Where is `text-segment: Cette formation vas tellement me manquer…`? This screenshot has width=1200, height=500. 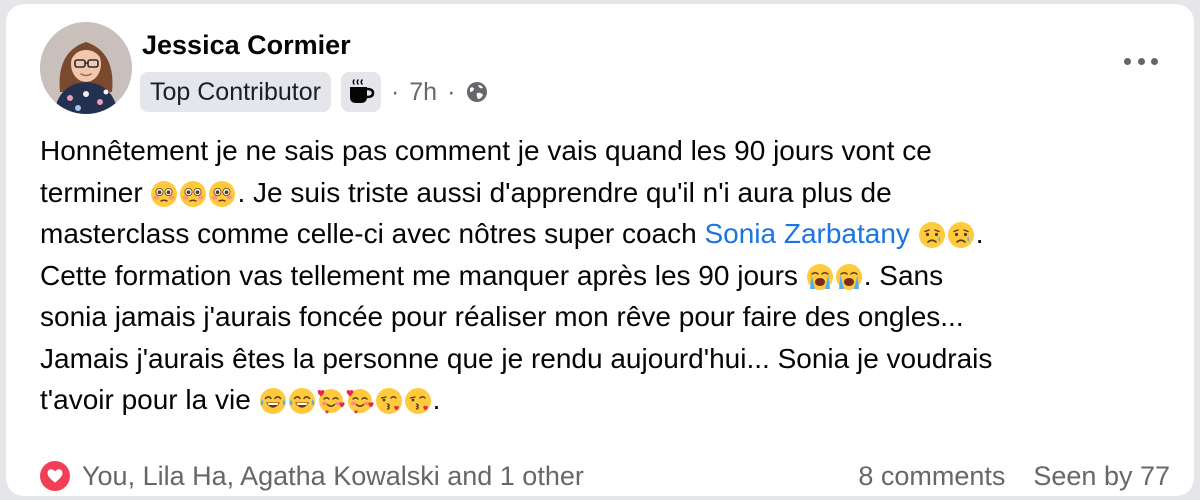
text-segment: Cette formation vas tellement me manquer… is located at coordinates (419, 275).